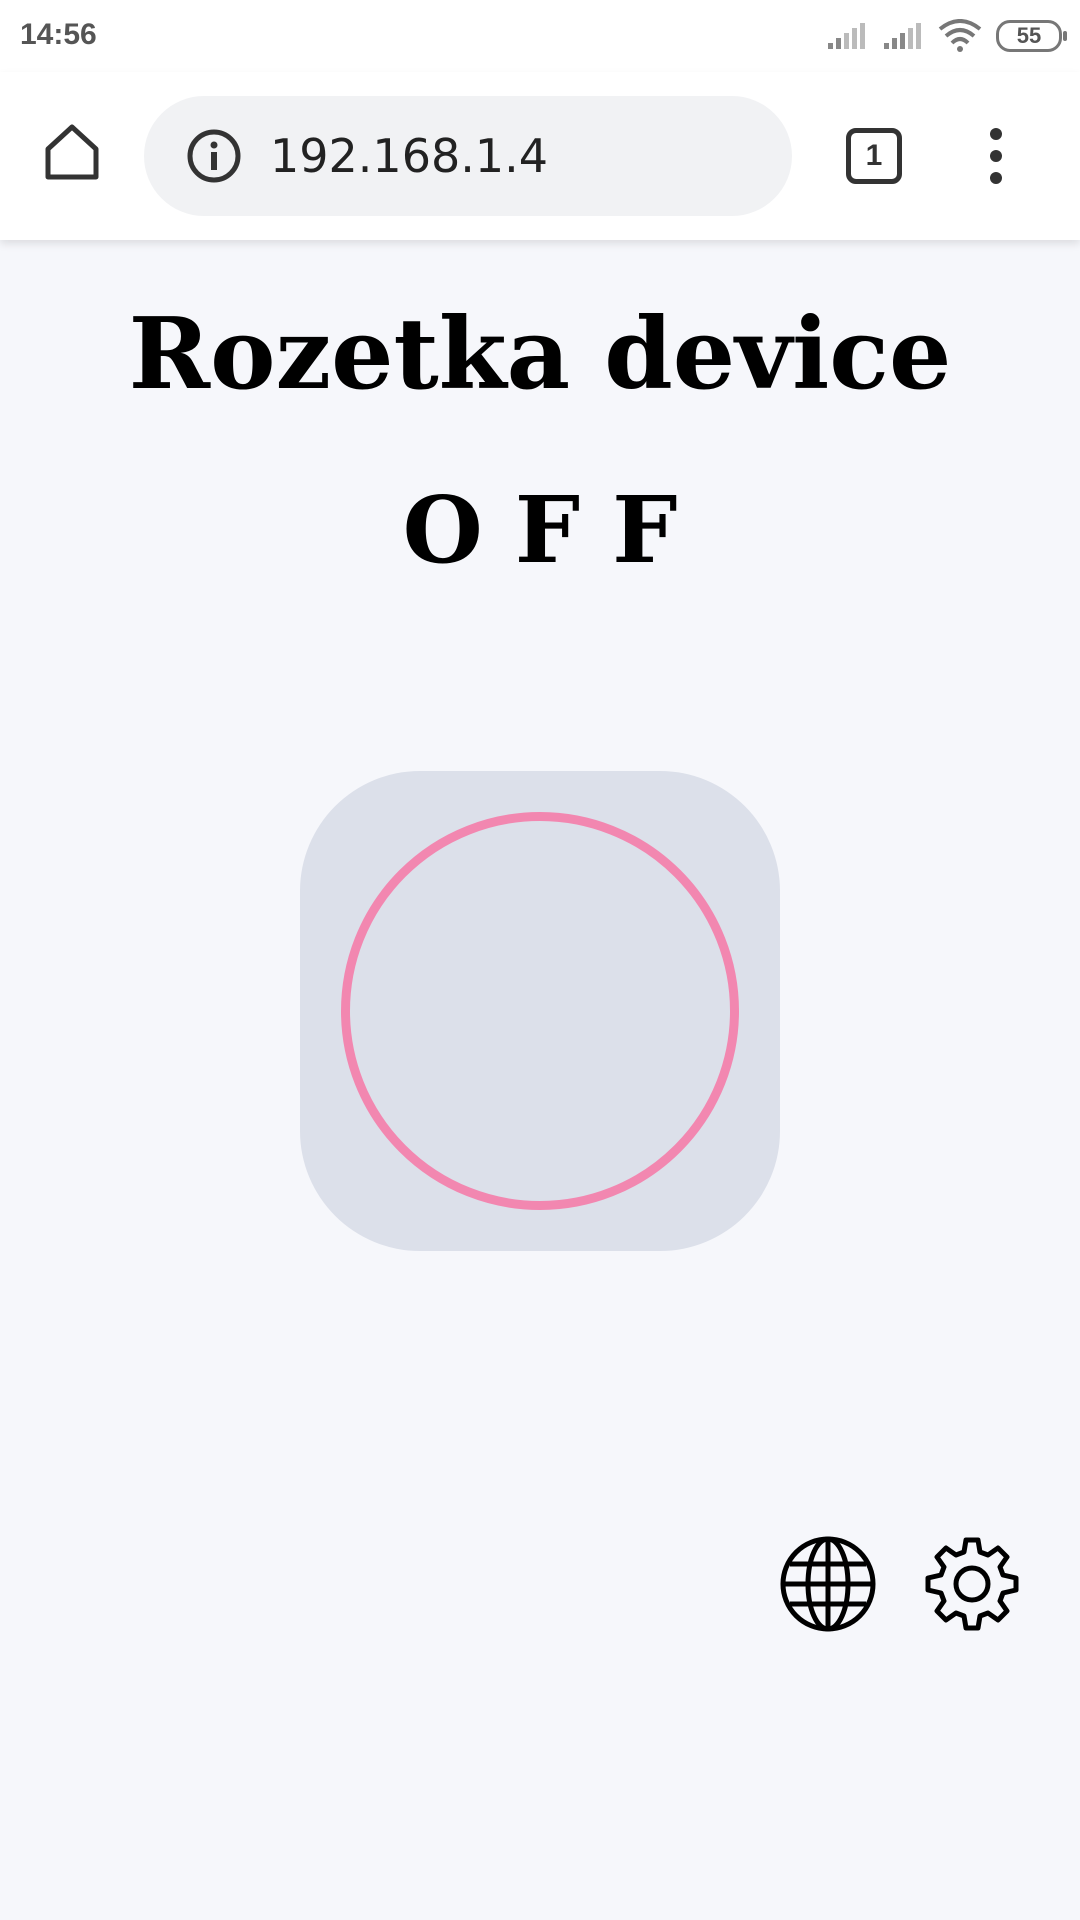 This screenshot has width=1080, height=1920. What do you see at coordinates (1029, 35) in the screenshot?
I see `battery-level: 55` at bounding box center [1029, 35].